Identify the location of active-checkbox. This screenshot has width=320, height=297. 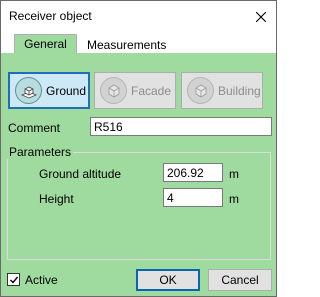
(13, 279).